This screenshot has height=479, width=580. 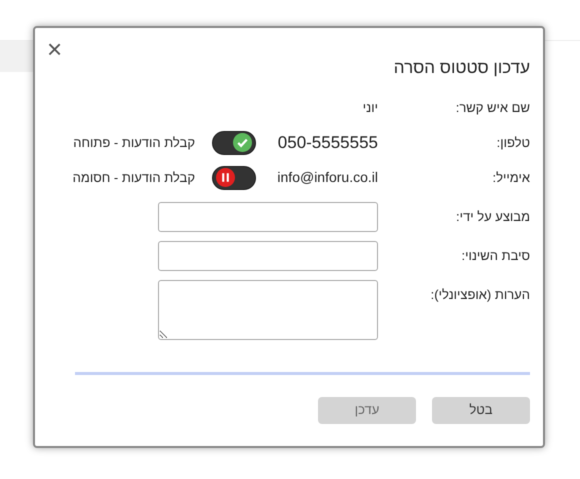 I want to click on action-button: בטל, so click(x=481, y=410).